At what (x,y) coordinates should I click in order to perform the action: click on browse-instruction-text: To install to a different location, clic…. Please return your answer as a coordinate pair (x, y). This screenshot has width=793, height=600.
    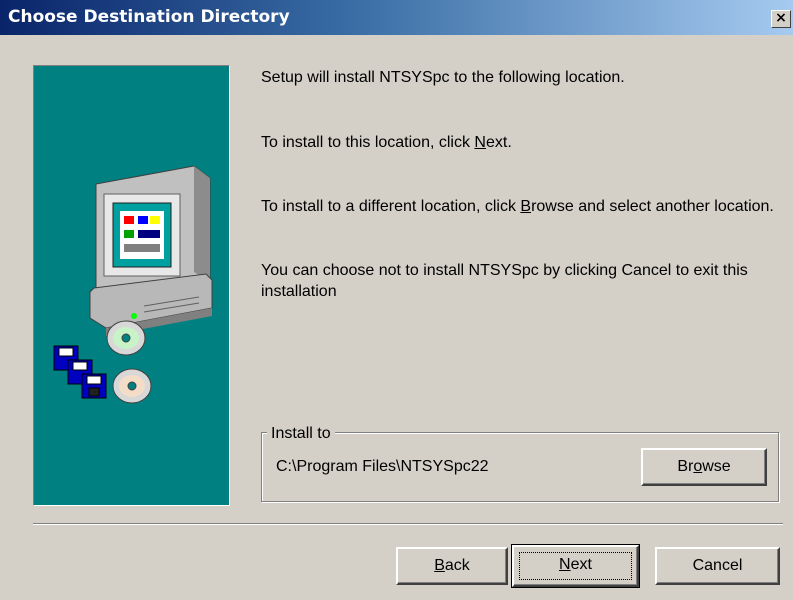
    Looking at the image, I should click on (391, 206).